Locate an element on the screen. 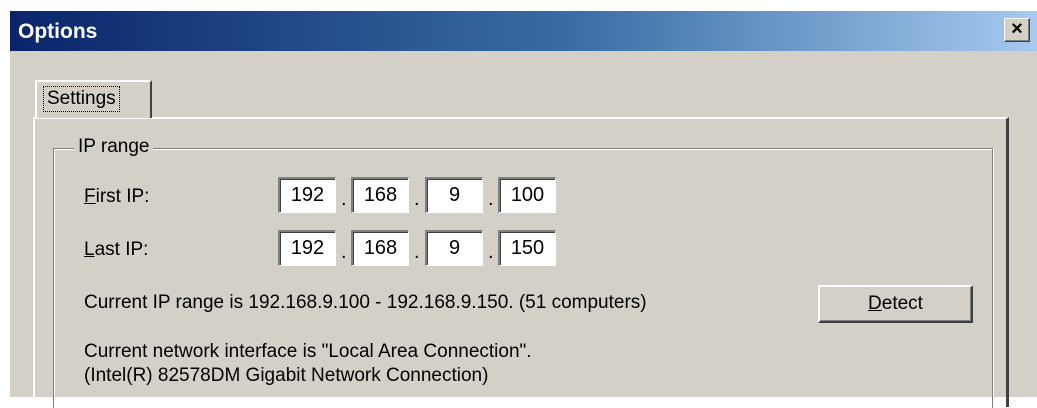 This screenshot has width=1037, height=408. tab-settings: Settings is located at coordinates (93, 99).